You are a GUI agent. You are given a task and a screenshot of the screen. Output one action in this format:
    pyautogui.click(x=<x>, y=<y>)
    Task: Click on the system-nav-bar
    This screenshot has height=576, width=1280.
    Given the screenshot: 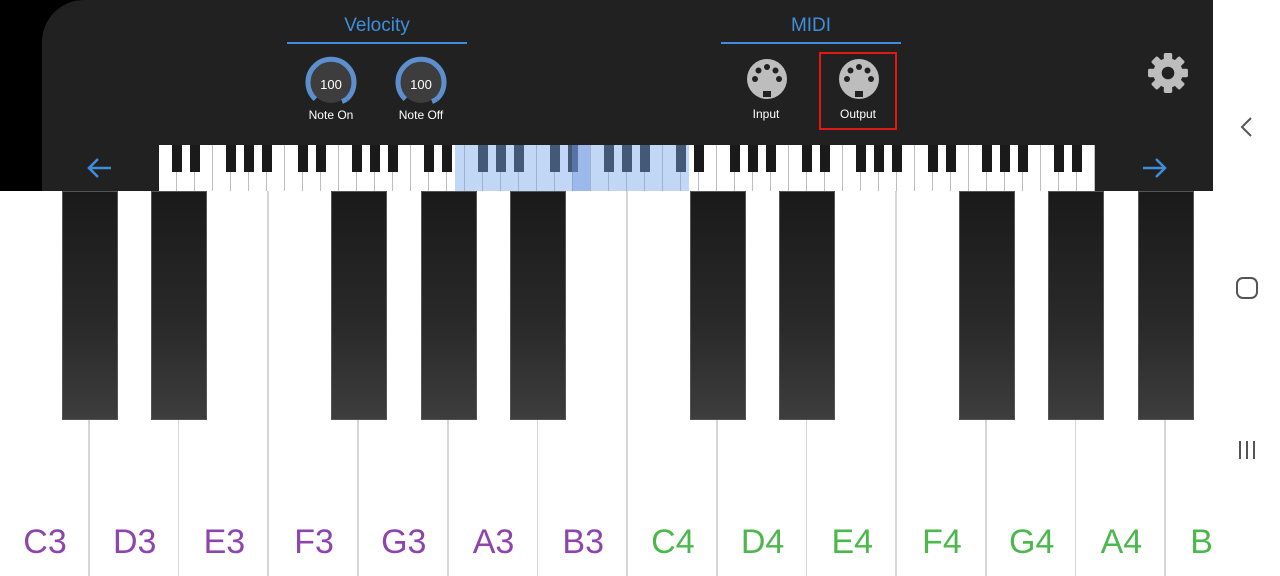 What is the action you would take?
    pyautogui.click(x=1246, y=288)
    